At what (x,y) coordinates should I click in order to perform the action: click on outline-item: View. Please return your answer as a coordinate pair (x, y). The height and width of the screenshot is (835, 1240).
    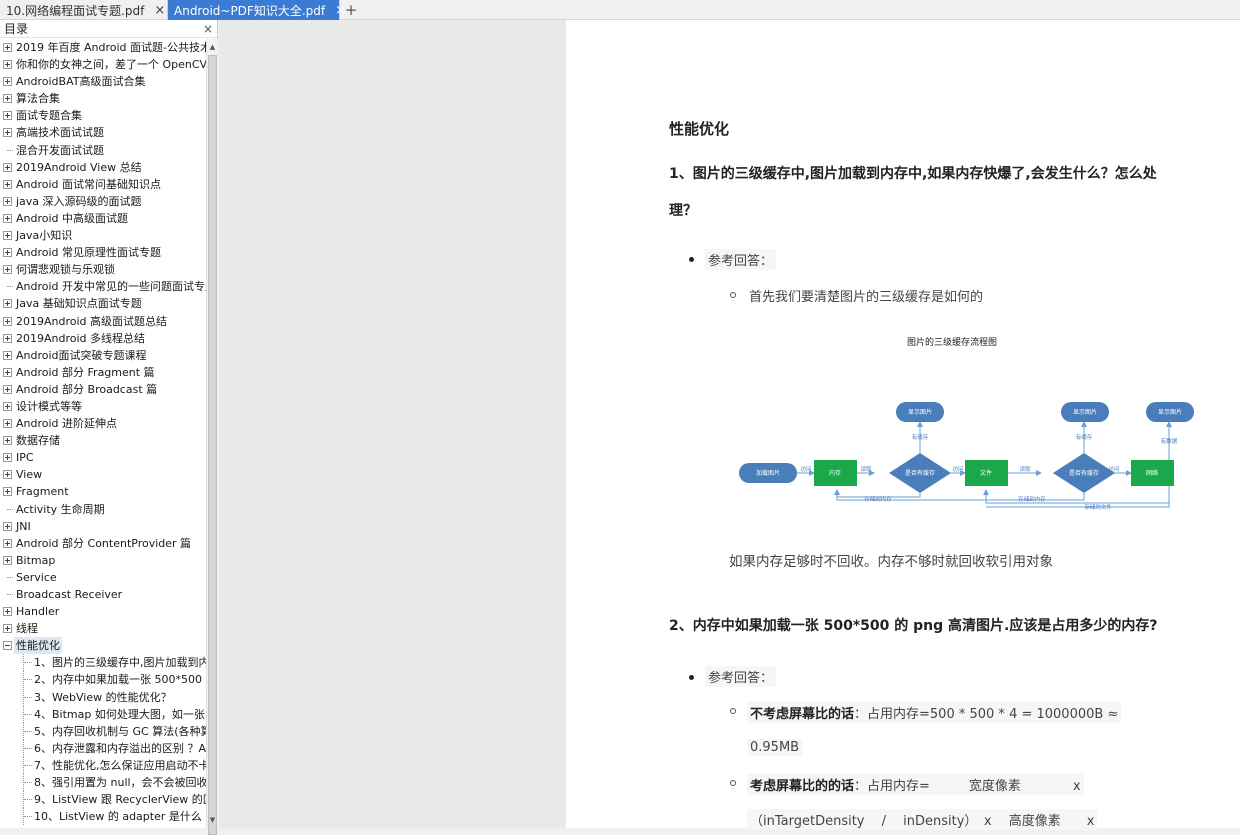
    Looking at the image, I should click on (103, 474).